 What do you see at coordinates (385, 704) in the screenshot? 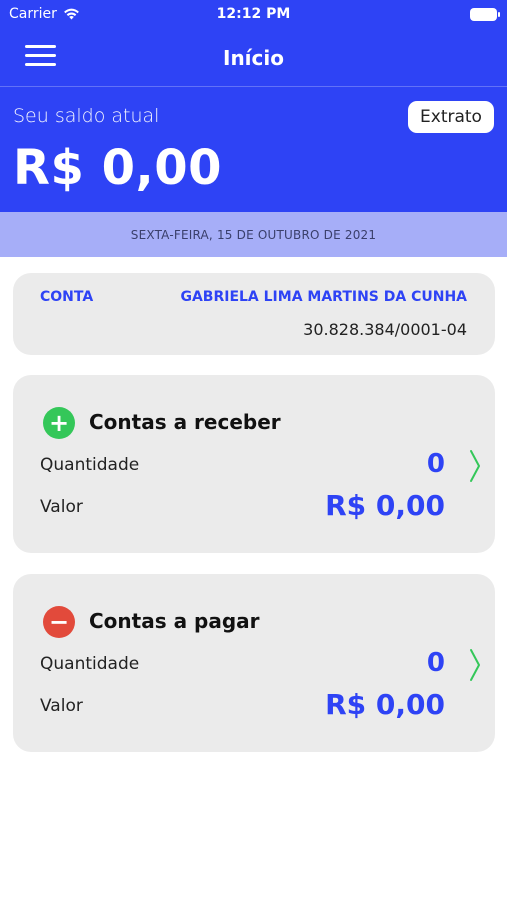
I see `payables-value-amount: R$ 0,00` at bounding box center [385, 704].